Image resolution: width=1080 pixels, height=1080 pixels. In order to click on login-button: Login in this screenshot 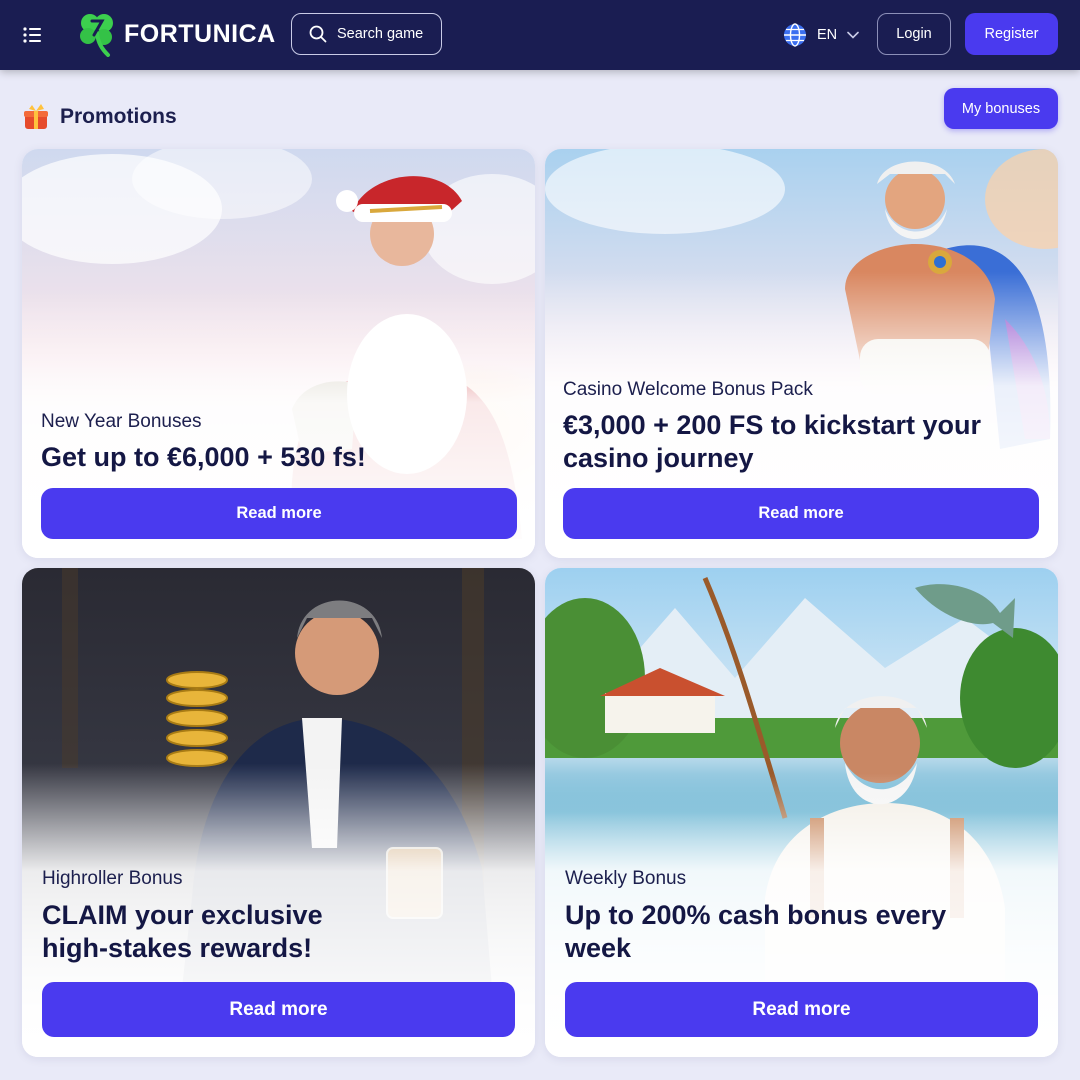, I will do `click(914, 34)`.